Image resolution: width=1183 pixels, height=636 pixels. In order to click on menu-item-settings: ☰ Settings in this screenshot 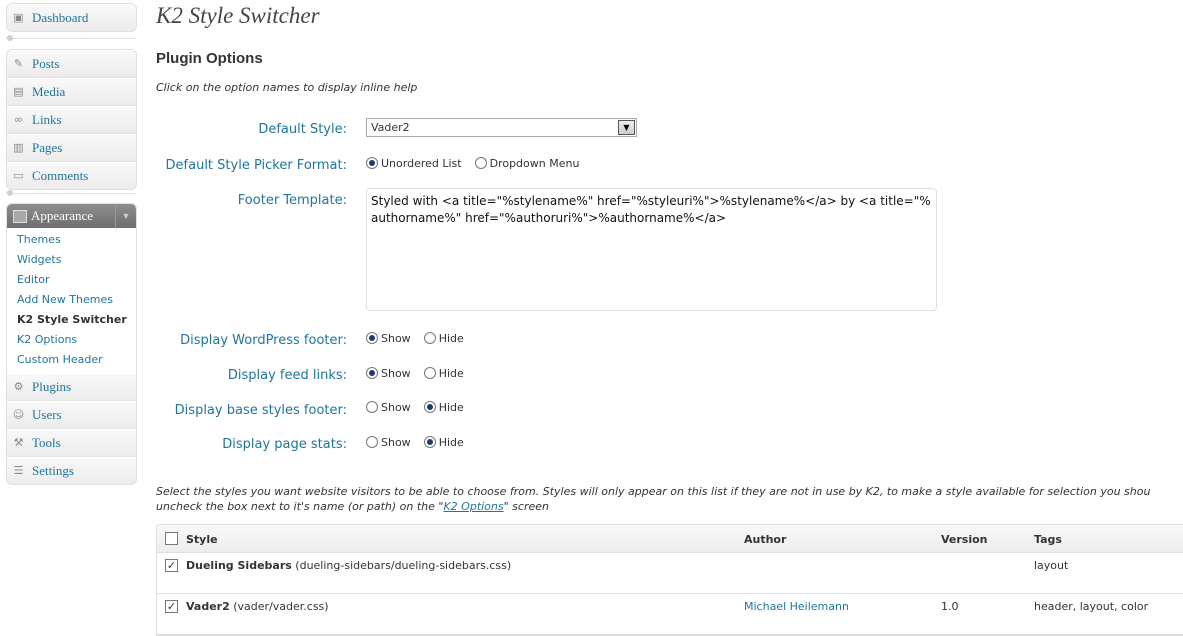, I will do `click(71, 470)`.